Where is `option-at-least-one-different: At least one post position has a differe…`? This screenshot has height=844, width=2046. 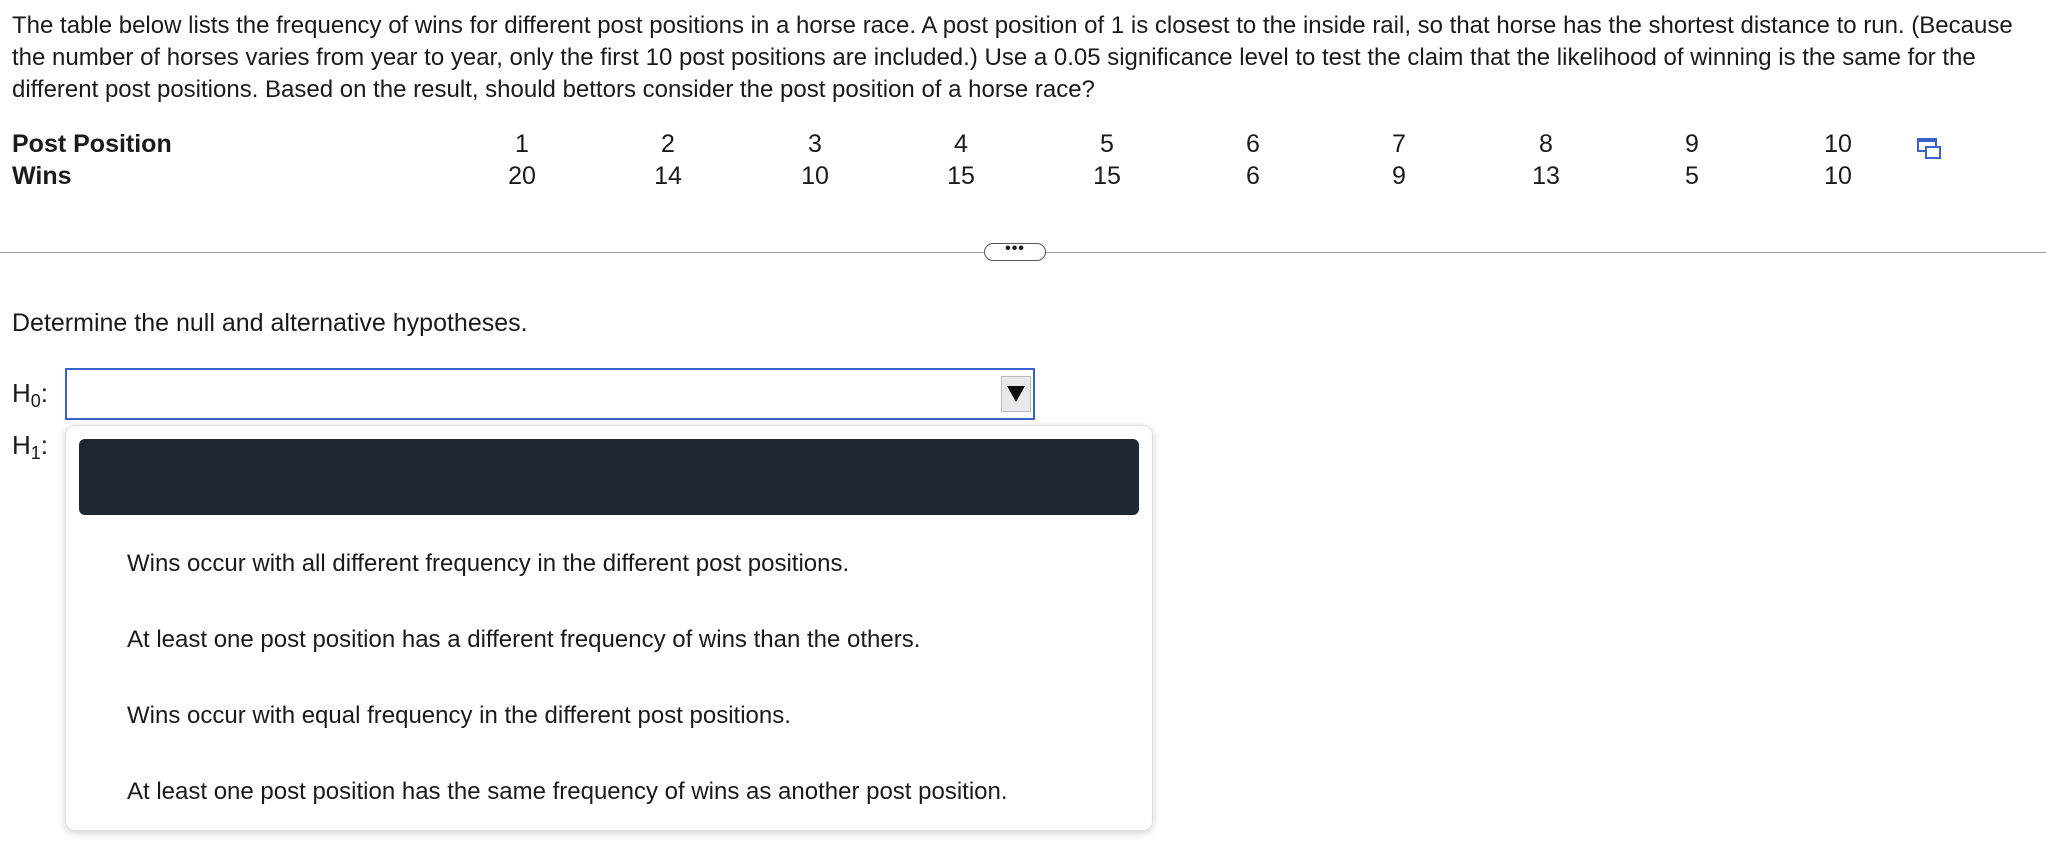 option-at-least-one-different: At least one post position has a differe… is located at coordinates (523, 640).